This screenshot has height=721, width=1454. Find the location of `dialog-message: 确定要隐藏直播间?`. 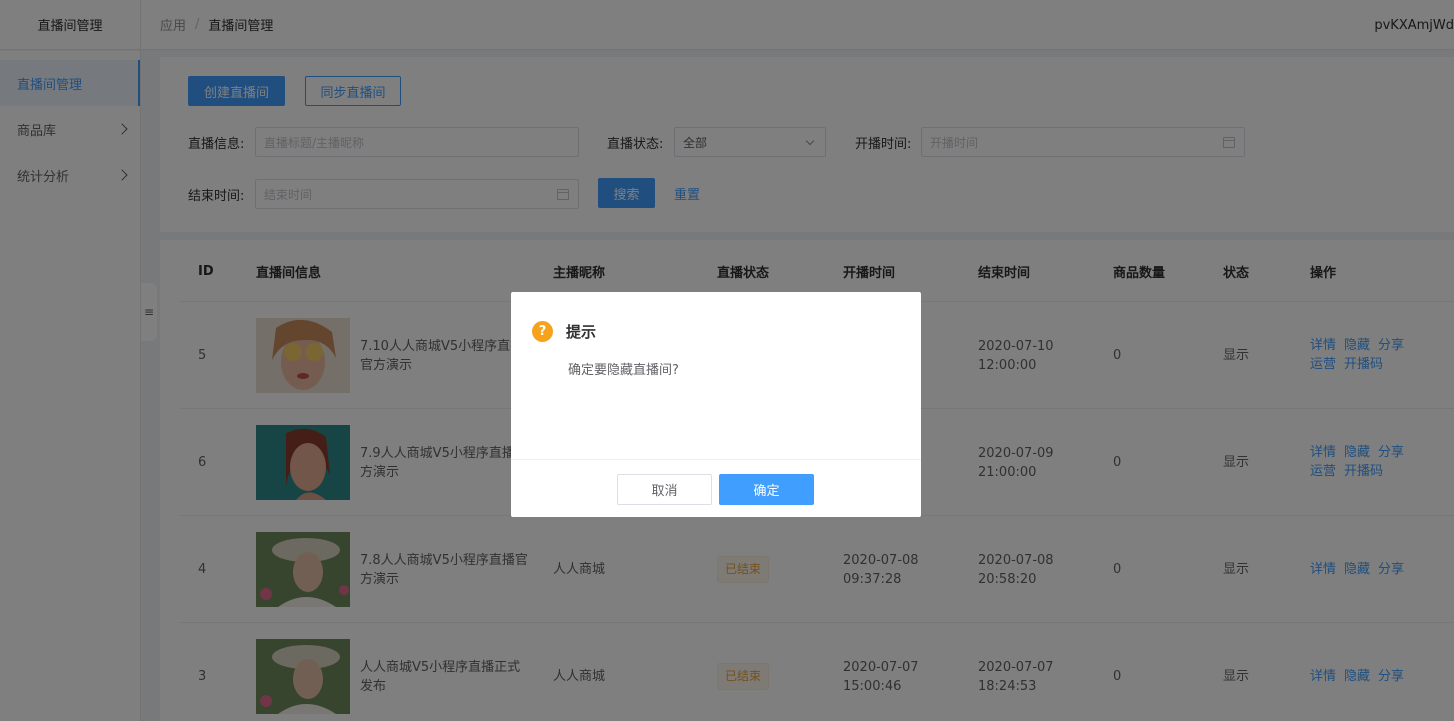

dialog-message: 确定要隐藏直播间? is located at coordinates (623, 370).